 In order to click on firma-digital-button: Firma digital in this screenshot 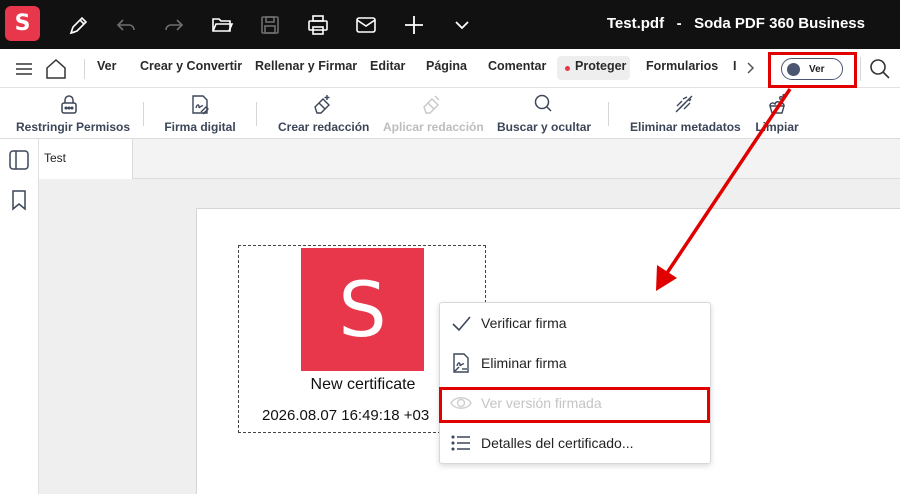, I will do `click(200, 113)`.